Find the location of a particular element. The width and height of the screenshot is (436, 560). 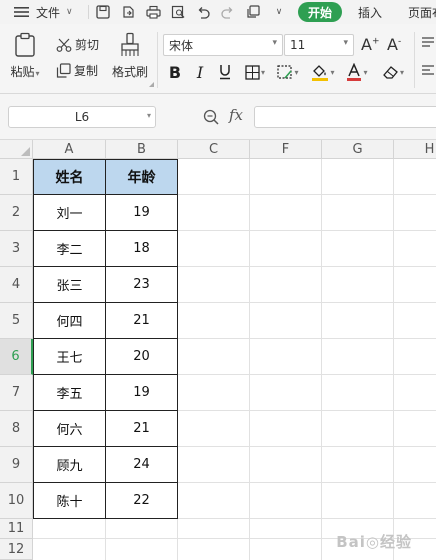

table-cell-name: 何四 is located at coordinates (69, 321).